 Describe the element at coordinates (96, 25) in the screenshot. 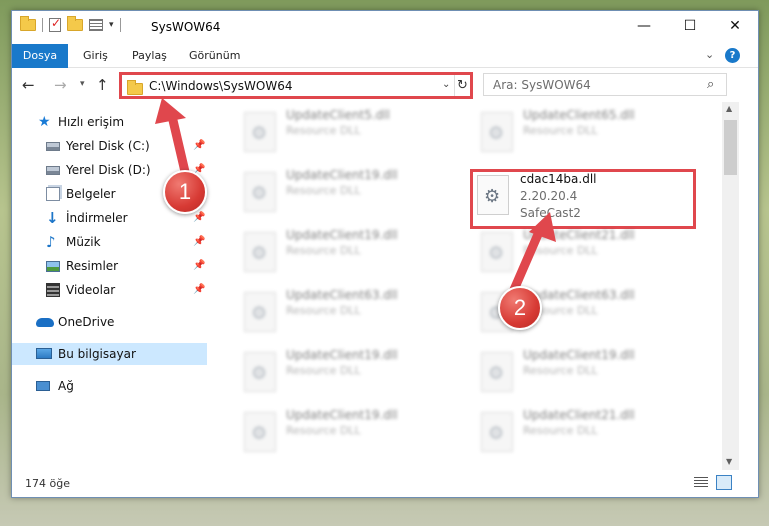

I see `properties-icon` at that location.